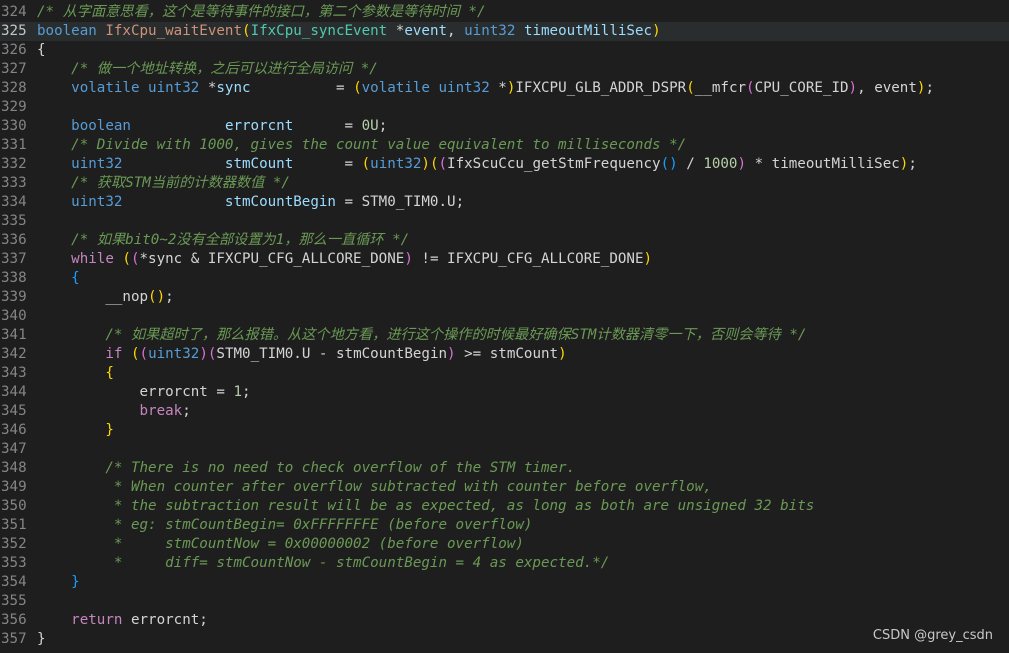 The width and height of the screenshot is (1009, 653). What do you see at coordinates (233, 88) in the screenshot?
I see `code-token: sync` at bounding box center [233, 88].